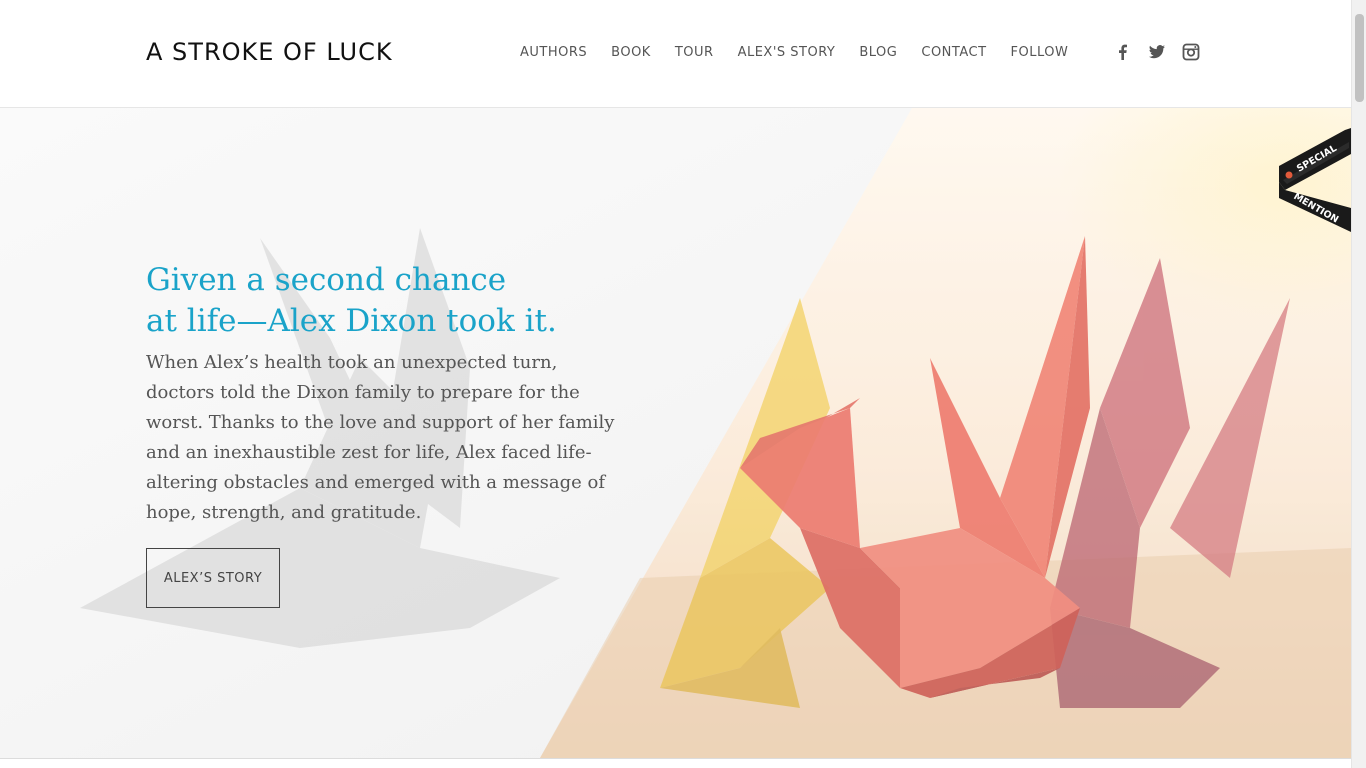 This screenshot has width=1366, height=768. What do you see at coordinates (1358, 384) in the screenshot?
I see `page-scrollbar` at bounding box center [1358, 384].